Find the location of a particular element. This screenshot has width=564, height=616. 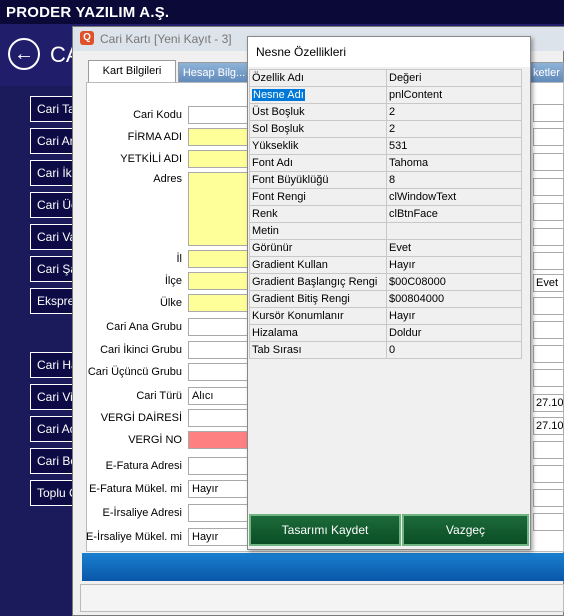

cari-kodu-input is located at coordinates (220, 115).